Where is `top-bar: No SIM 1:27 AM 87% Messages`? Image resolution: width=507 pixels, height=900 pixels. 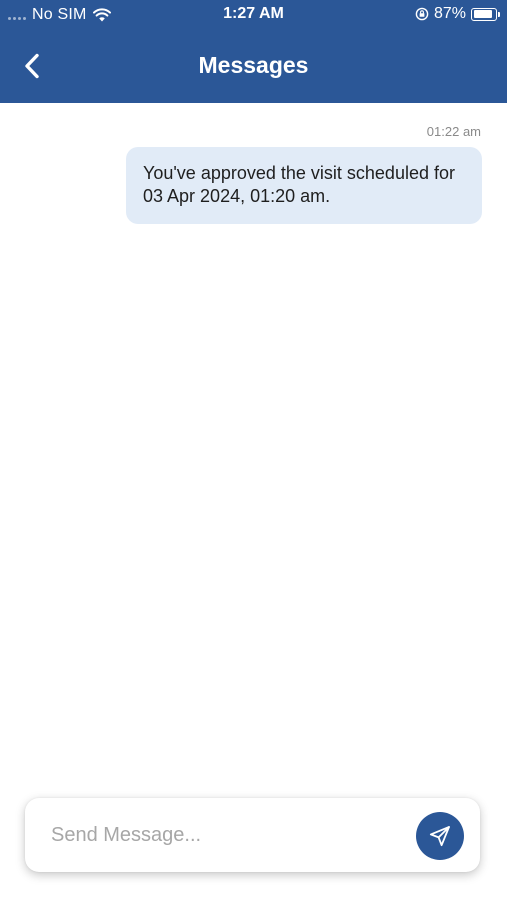 top-bar: No SIM 1:27 AM 87% Messages is located at coordinates (253, 51).